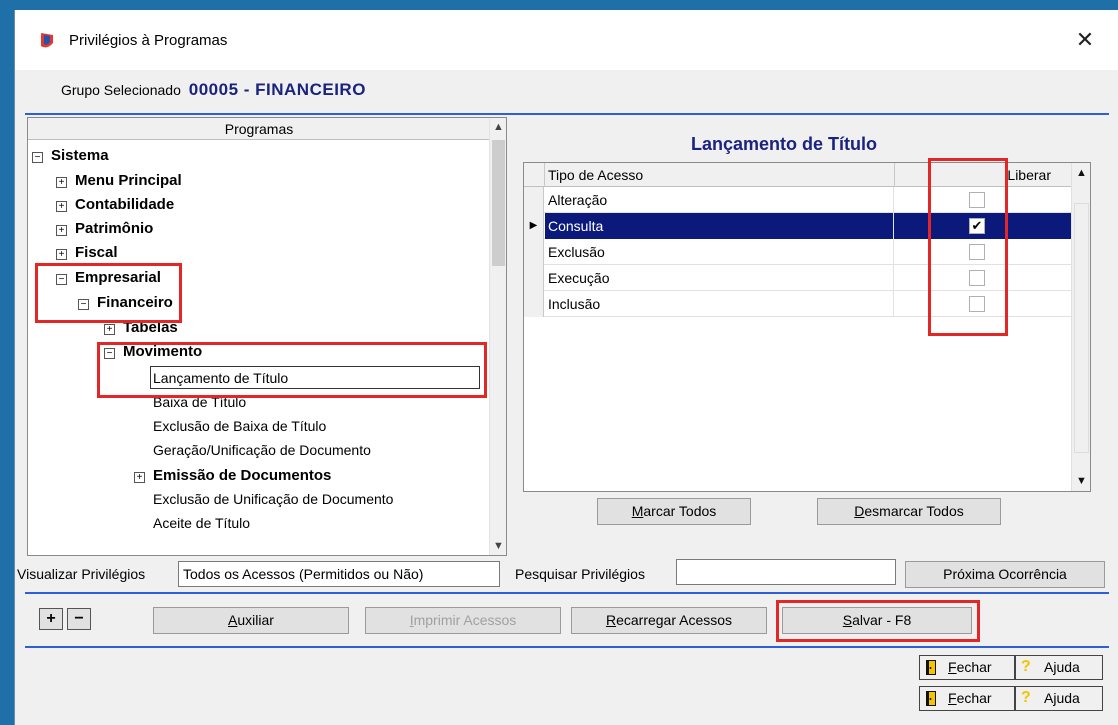 This screenshot has width=1118, height=725. I want to click on selected-group-label: Grupo Selecionado, so click(121, 90).